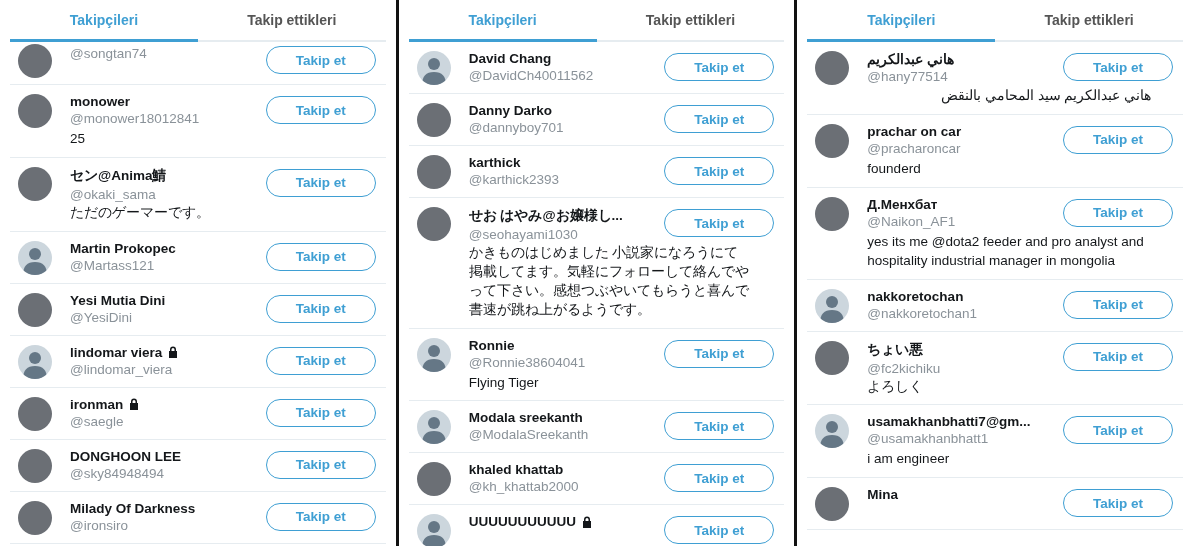 Image resolution: width=1193 pixels, height=546 pixels. I want to click on user-handle: @YesiDini, so click(101, 317).